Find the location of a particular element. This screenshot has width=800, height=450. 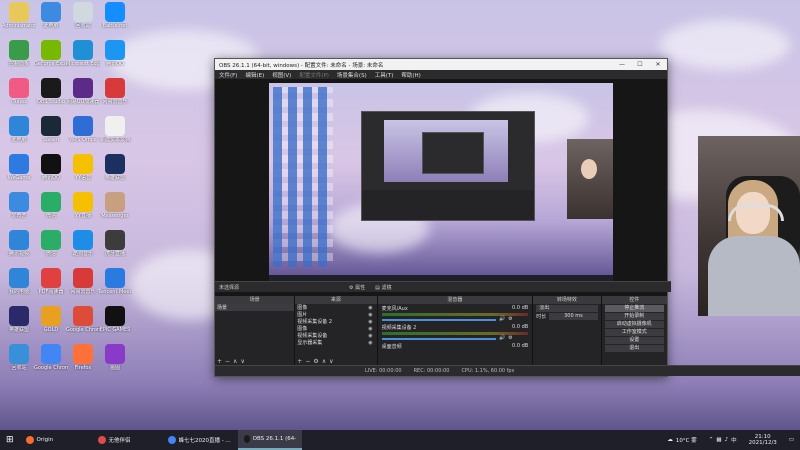

duration-input: 300 ms is located at coordinates (573, 316).